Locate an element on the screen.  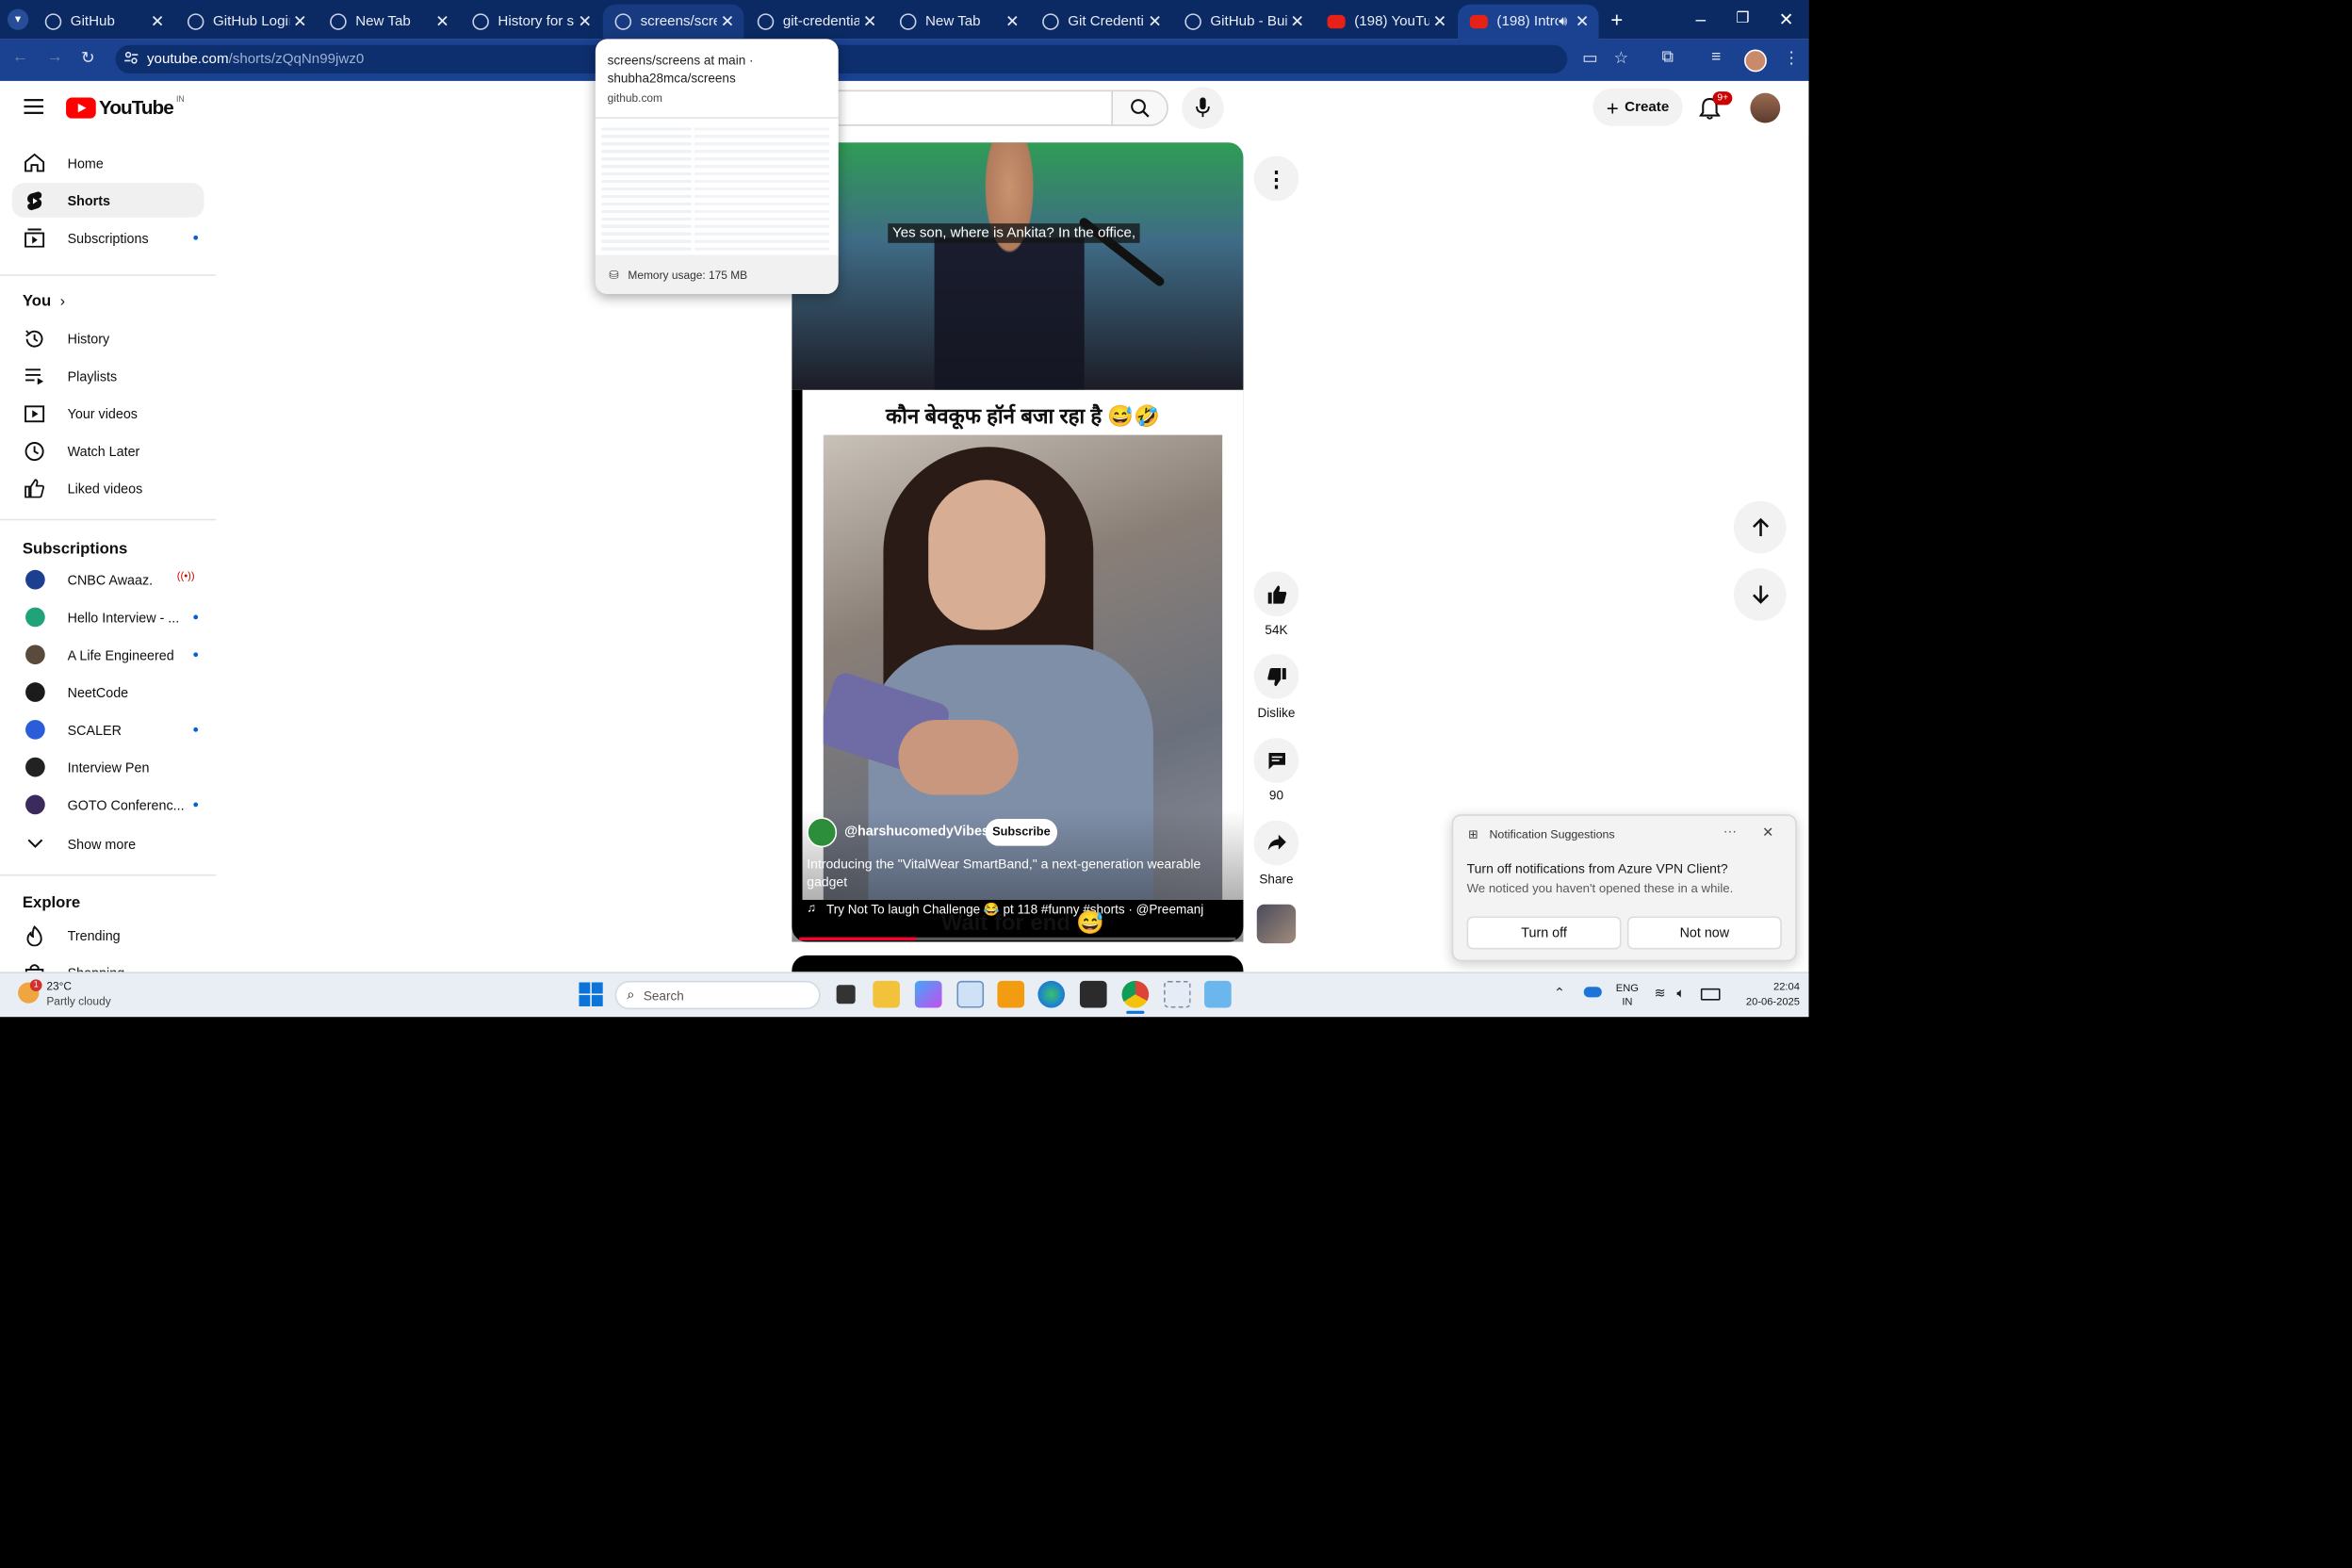
notification-more-icon: ··· is located at coordinates (1730, 831).